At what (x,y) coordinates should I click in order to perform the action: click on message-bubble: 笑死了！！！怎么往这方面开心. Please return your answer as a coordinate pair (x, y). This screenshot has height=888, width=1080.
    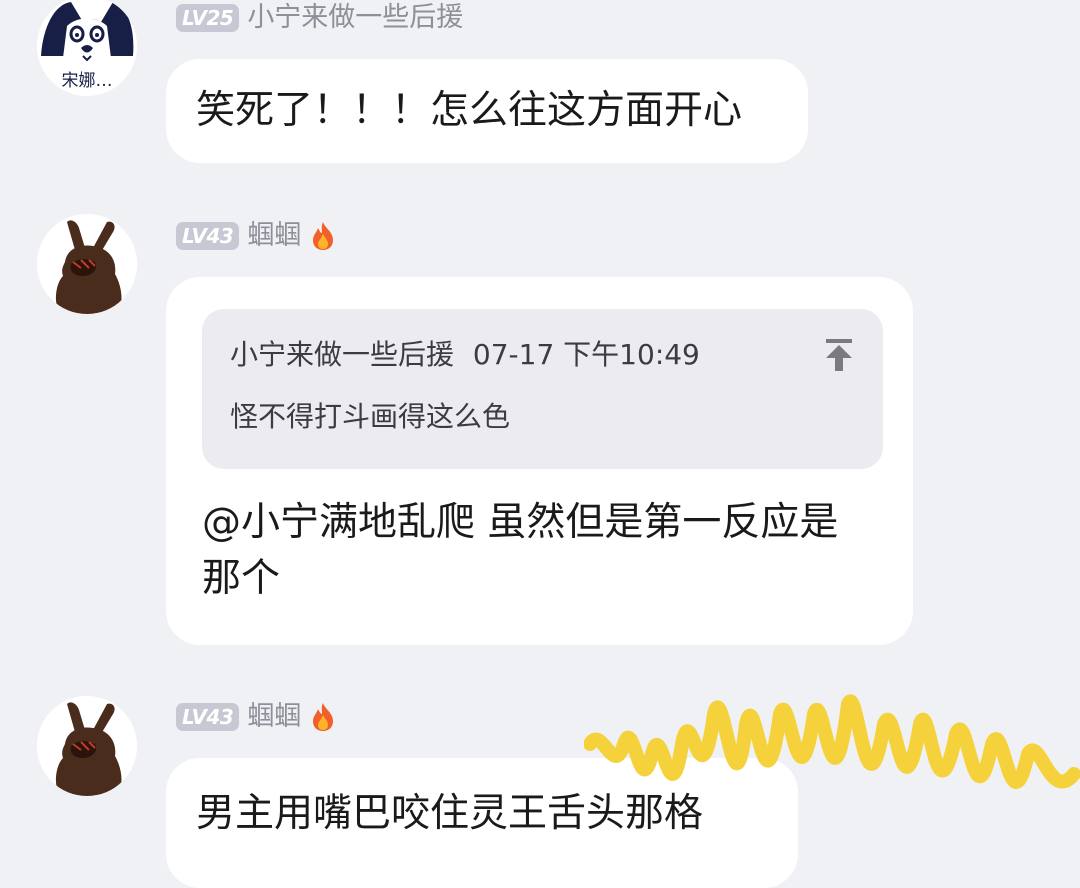
    Looking at the image, I should click on (487, 111).